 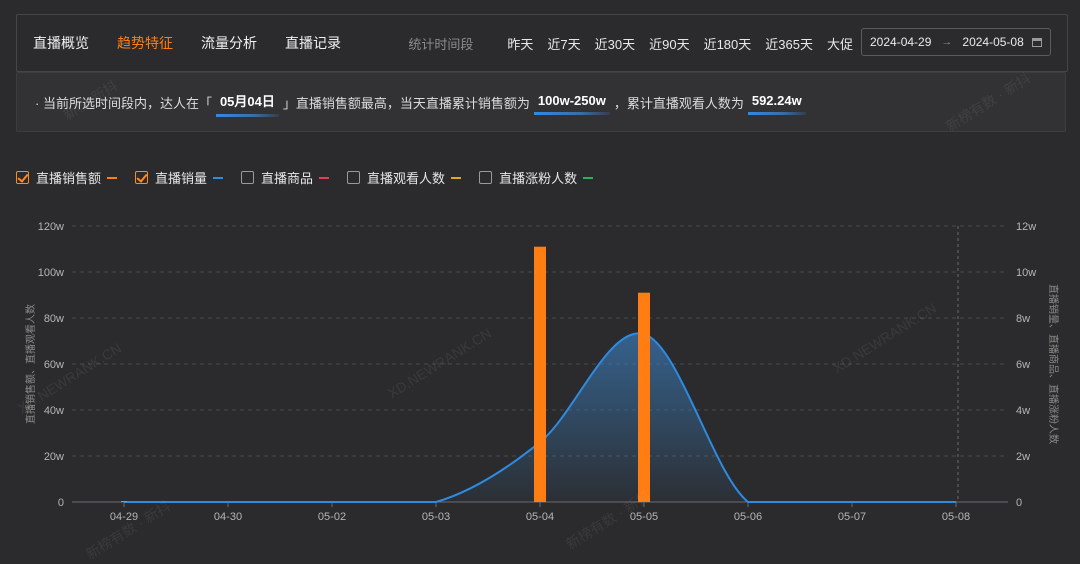 I want to click on y-left-tick-label: 120w, so click(x=51, y=227).